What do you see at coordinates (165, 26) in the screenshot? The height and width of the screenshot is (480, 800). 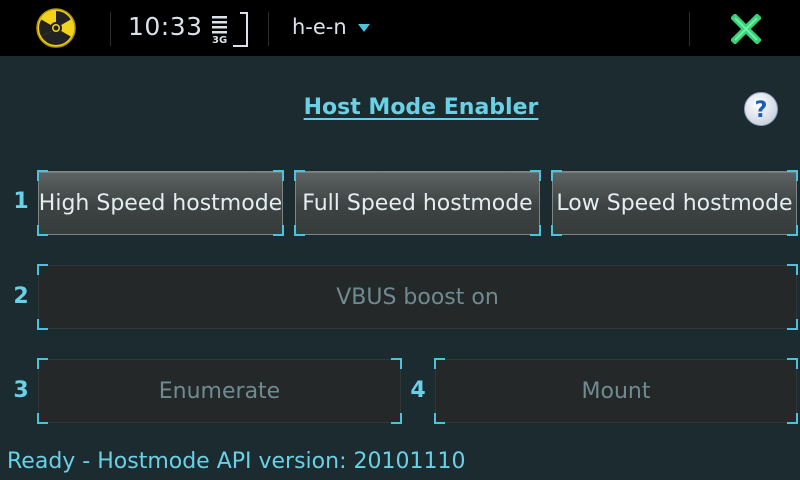 I see `clock: 10:33` at bounding box center [165, 26].